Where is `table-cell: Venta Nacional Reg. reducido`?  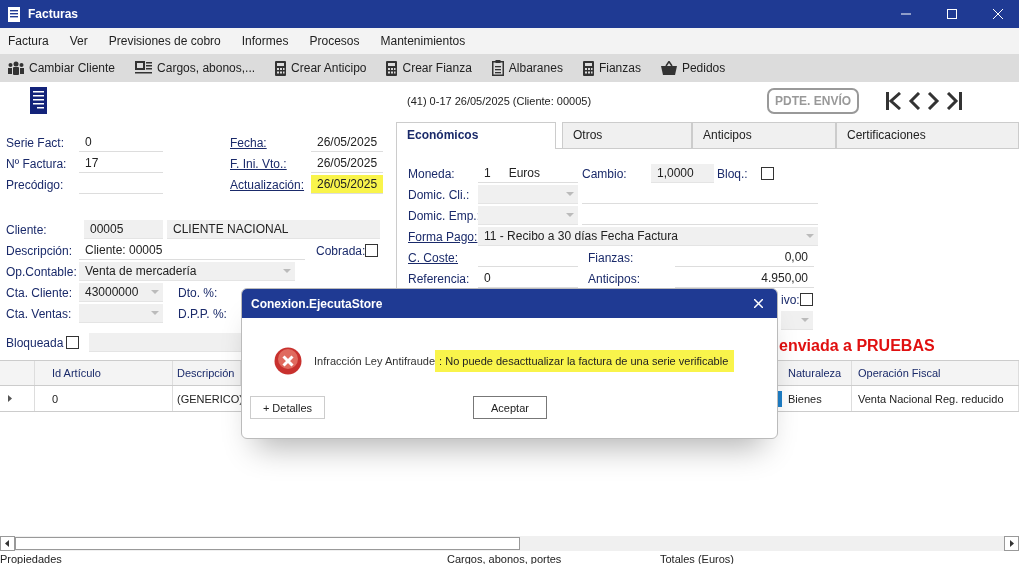 table-cell: Venta Nacional Reg. reducido is located at coordinates (935, 398).